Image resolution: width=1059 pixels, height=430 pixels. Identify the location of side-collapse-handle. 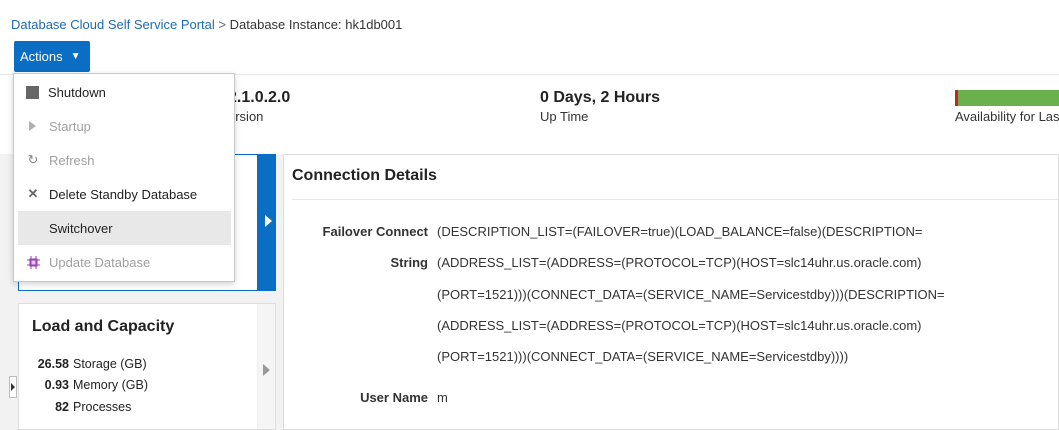
(13, 387).